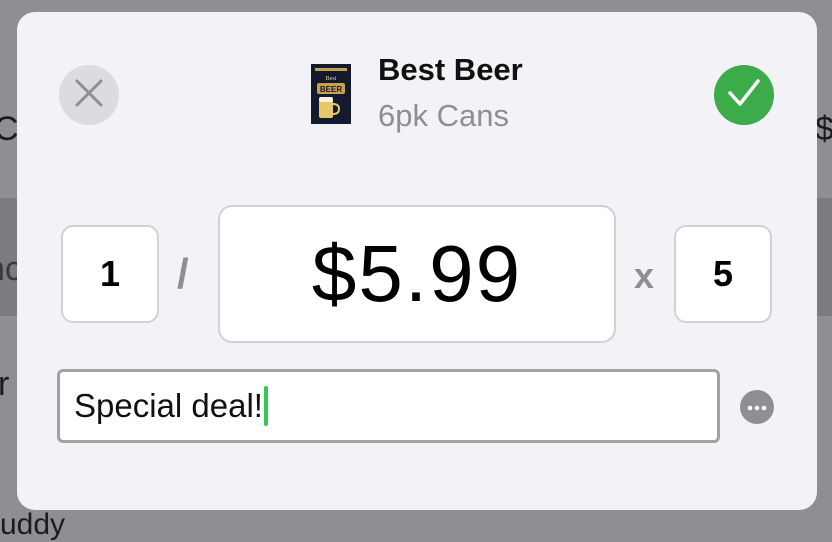 The width and height of the screenshot is (832, 542). I want to click on background-text: uddy, so click(33, 524).